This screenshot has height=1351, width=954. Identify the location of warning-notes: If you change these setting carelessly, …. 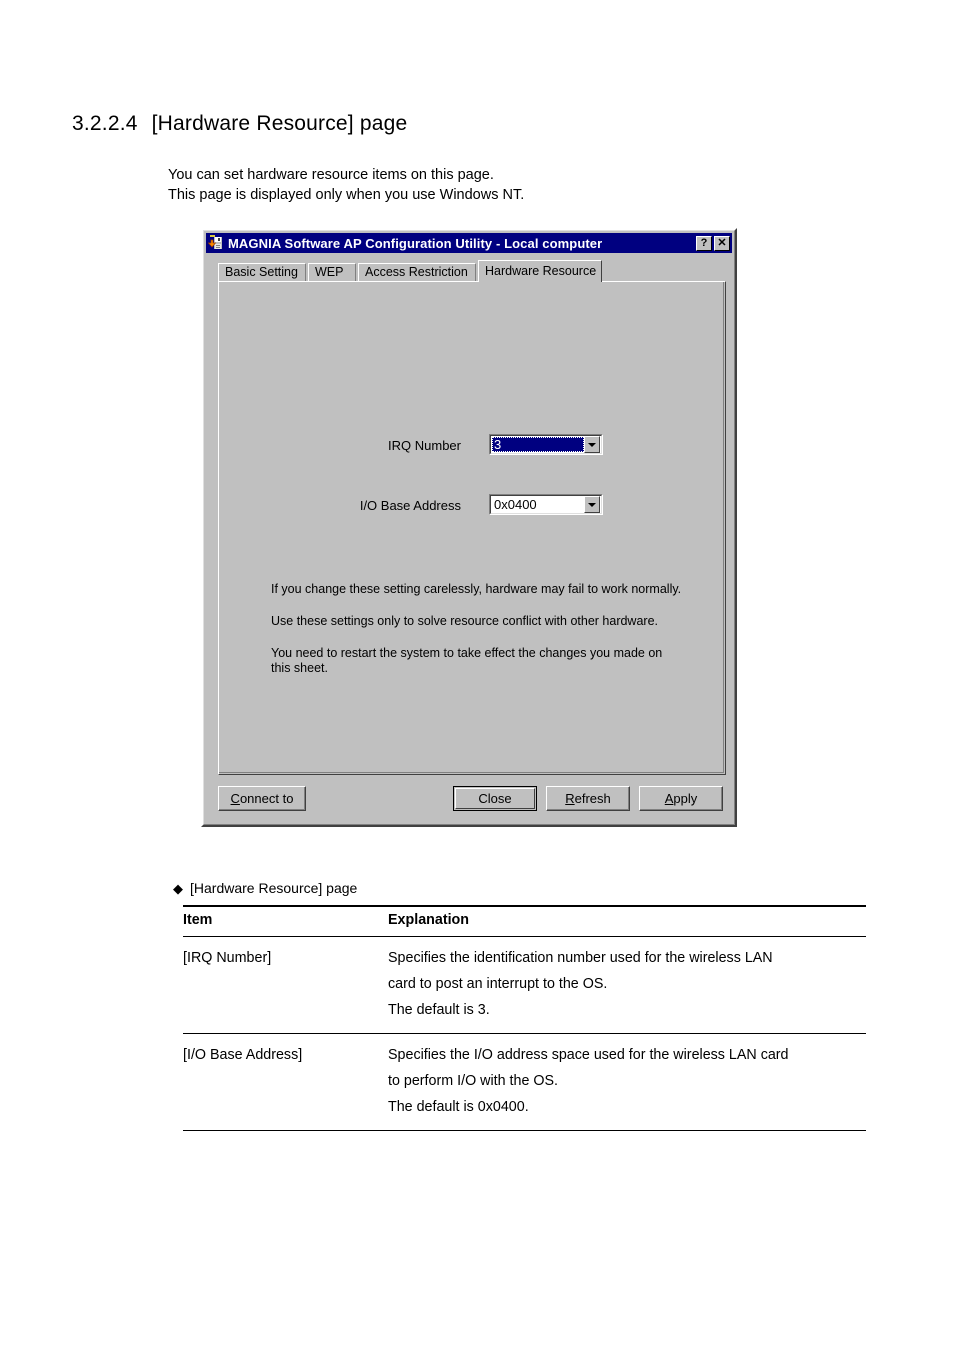
(491, 629).